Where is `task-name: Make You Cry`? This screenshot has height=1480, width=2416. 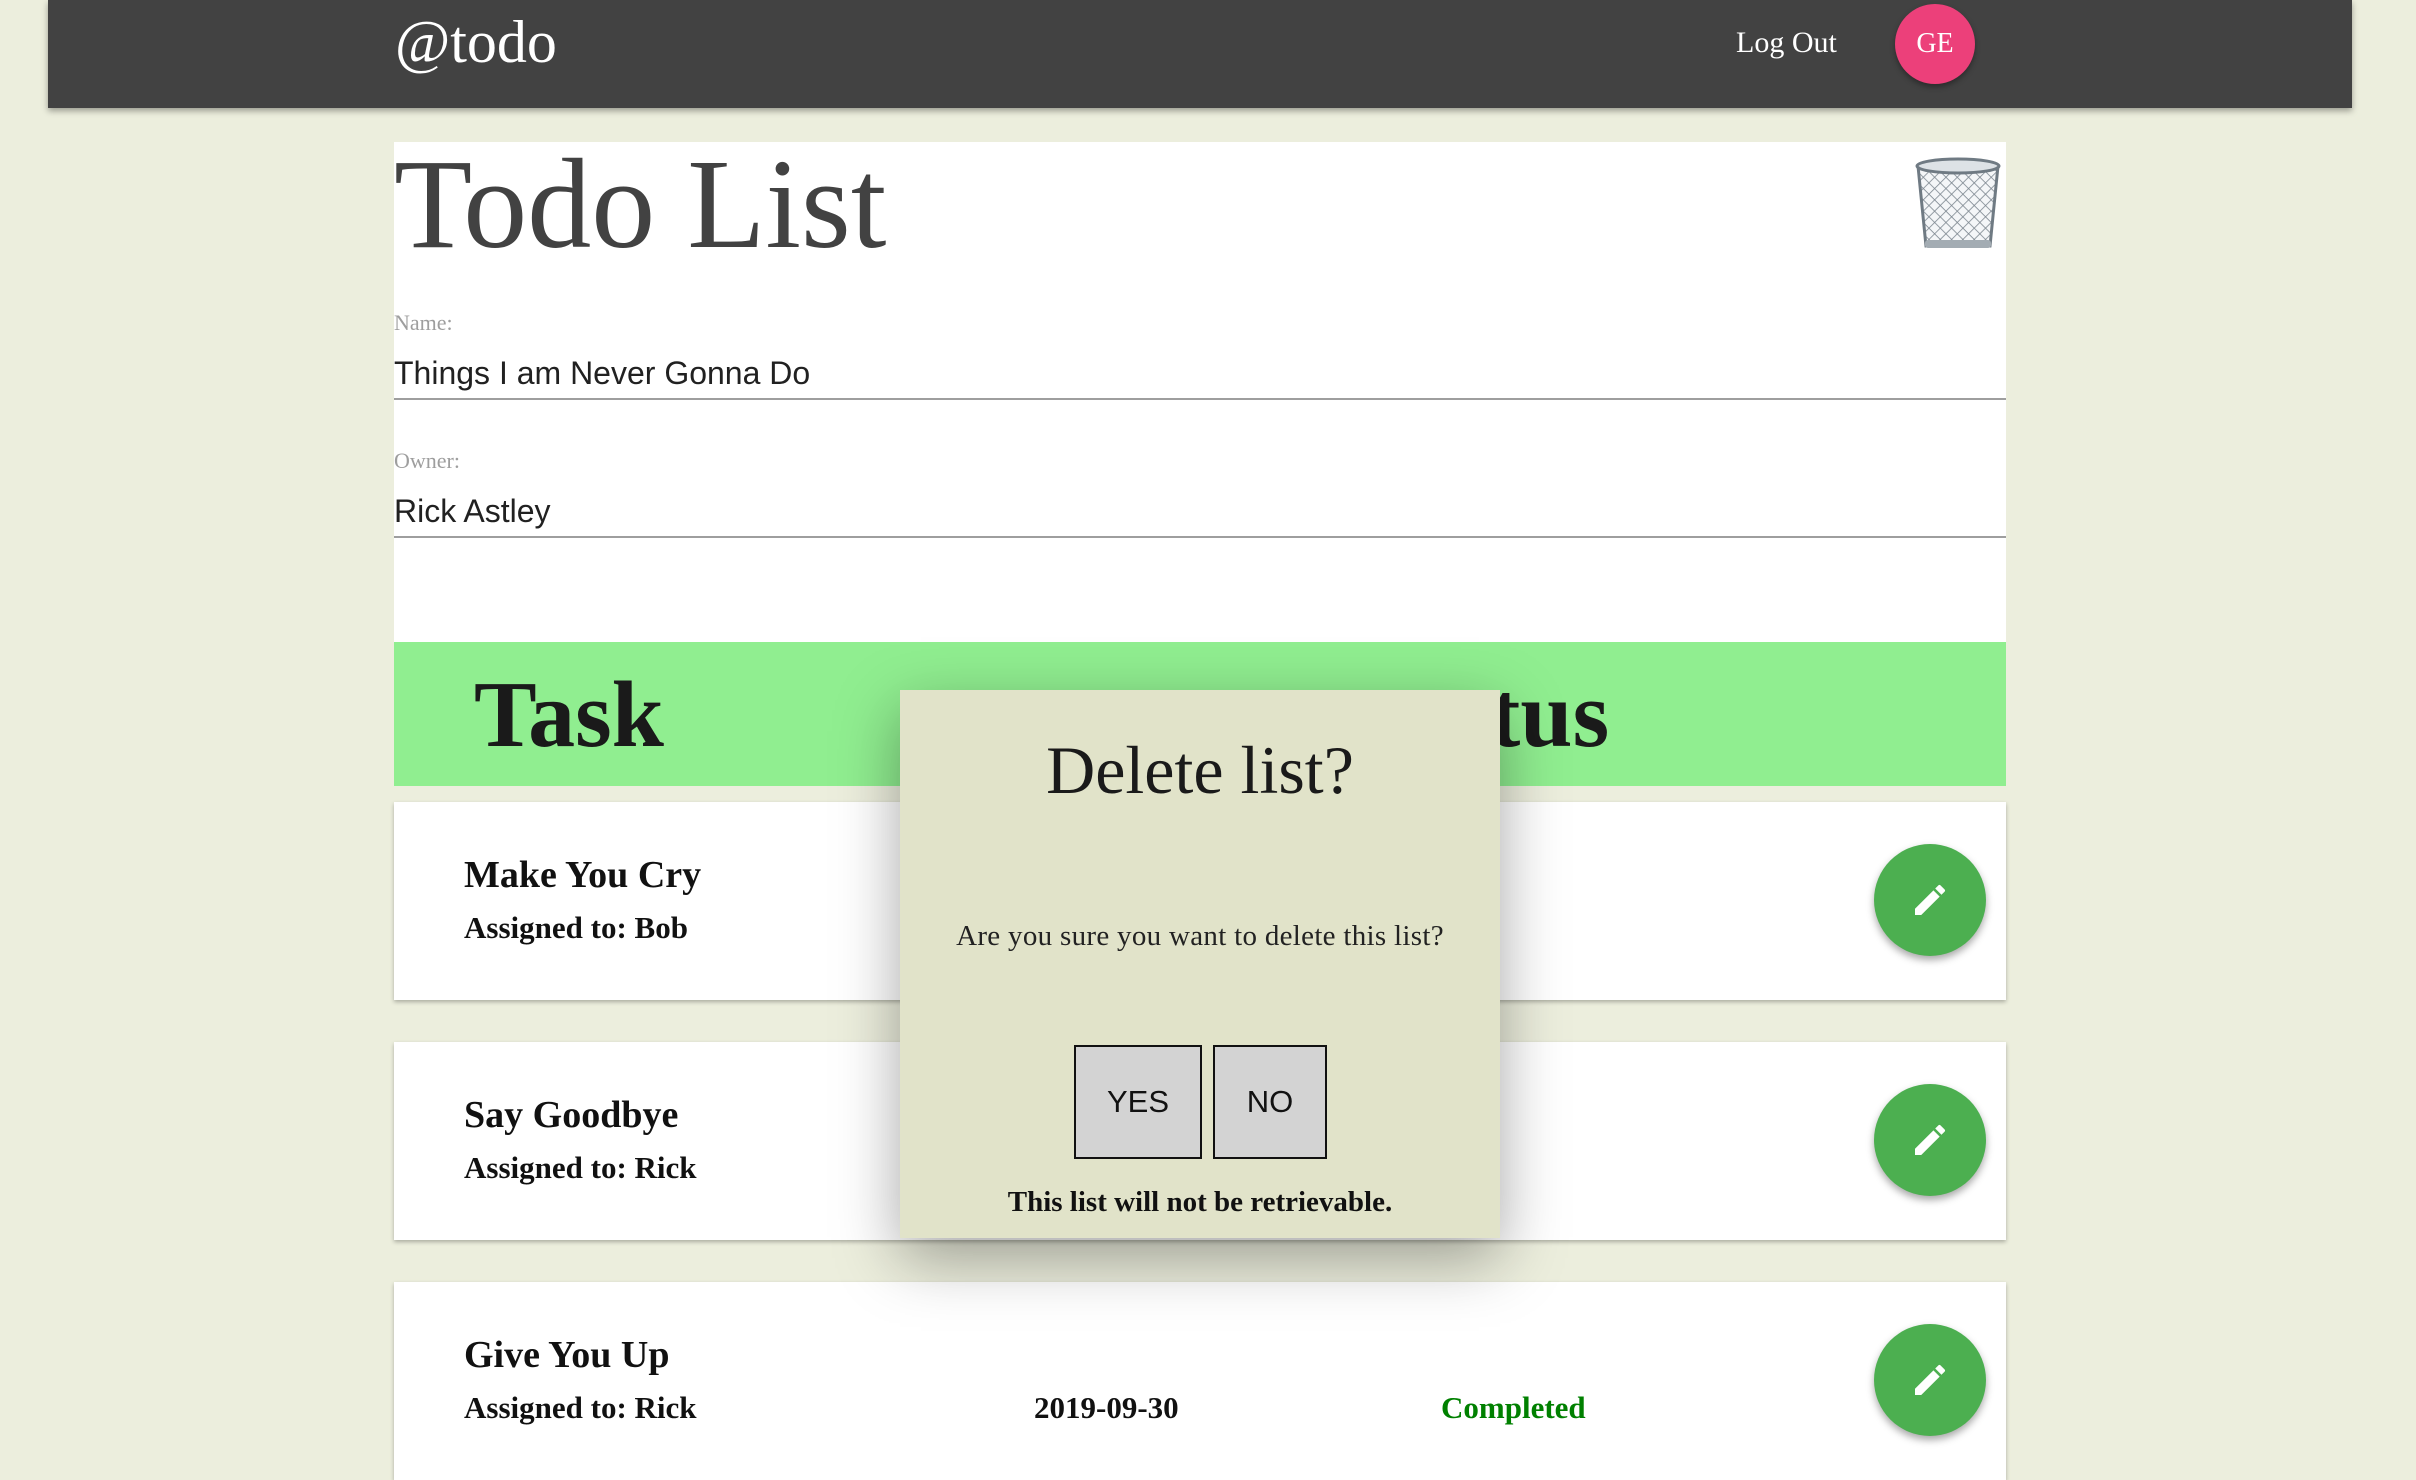 task-name: Make You Cry is located at coordinates (583, 875).